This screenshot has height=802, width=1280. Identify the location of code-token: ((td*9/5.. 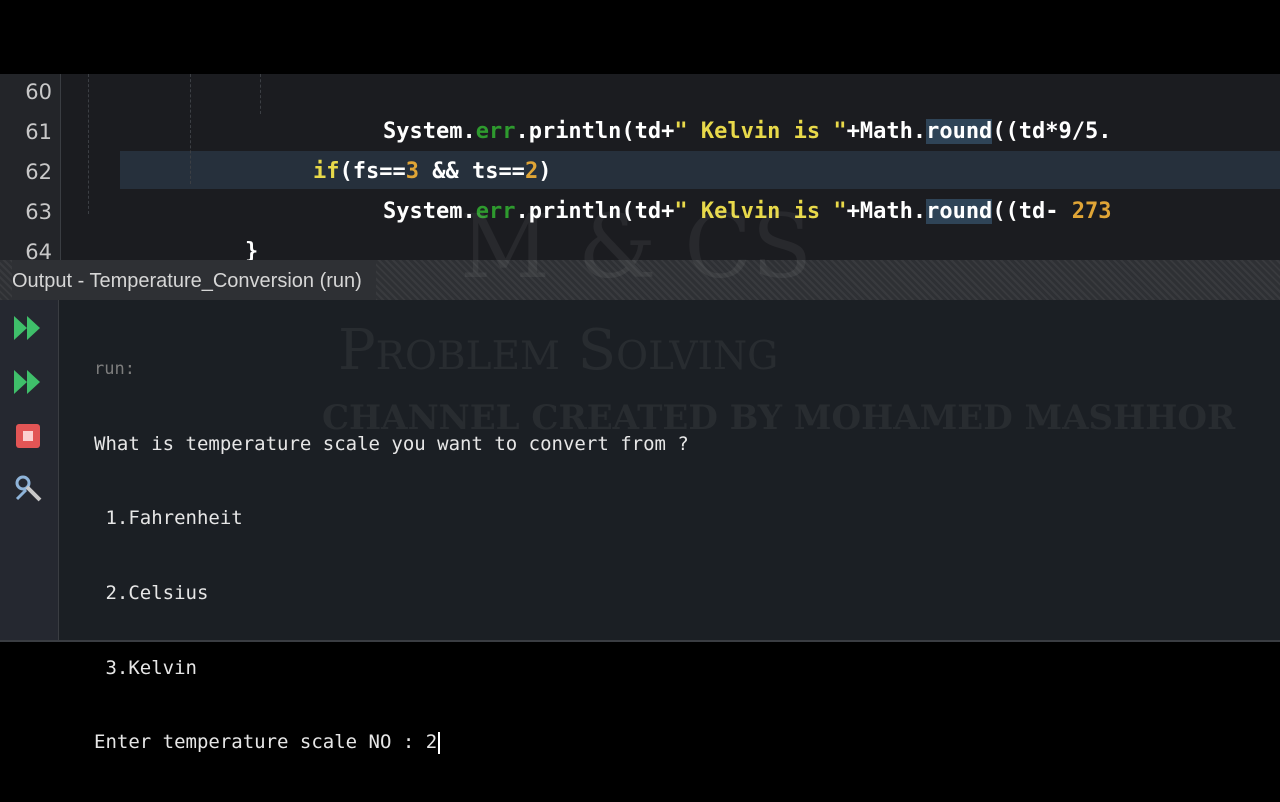
(1052, 131).